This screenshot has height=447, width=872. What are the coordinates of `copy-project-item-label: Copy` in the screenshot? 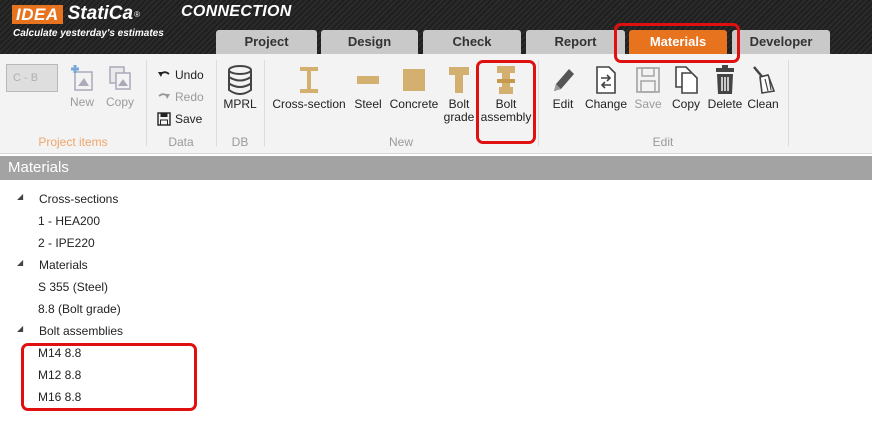 It's located at (119, 102).